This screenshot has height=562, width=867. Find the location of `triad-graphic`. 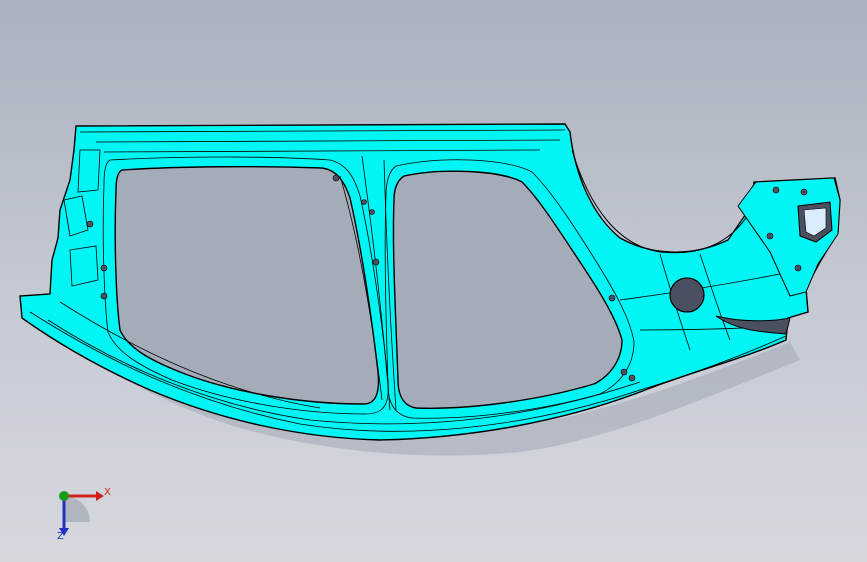

triad-graphic is located at coordinates (81, 513).